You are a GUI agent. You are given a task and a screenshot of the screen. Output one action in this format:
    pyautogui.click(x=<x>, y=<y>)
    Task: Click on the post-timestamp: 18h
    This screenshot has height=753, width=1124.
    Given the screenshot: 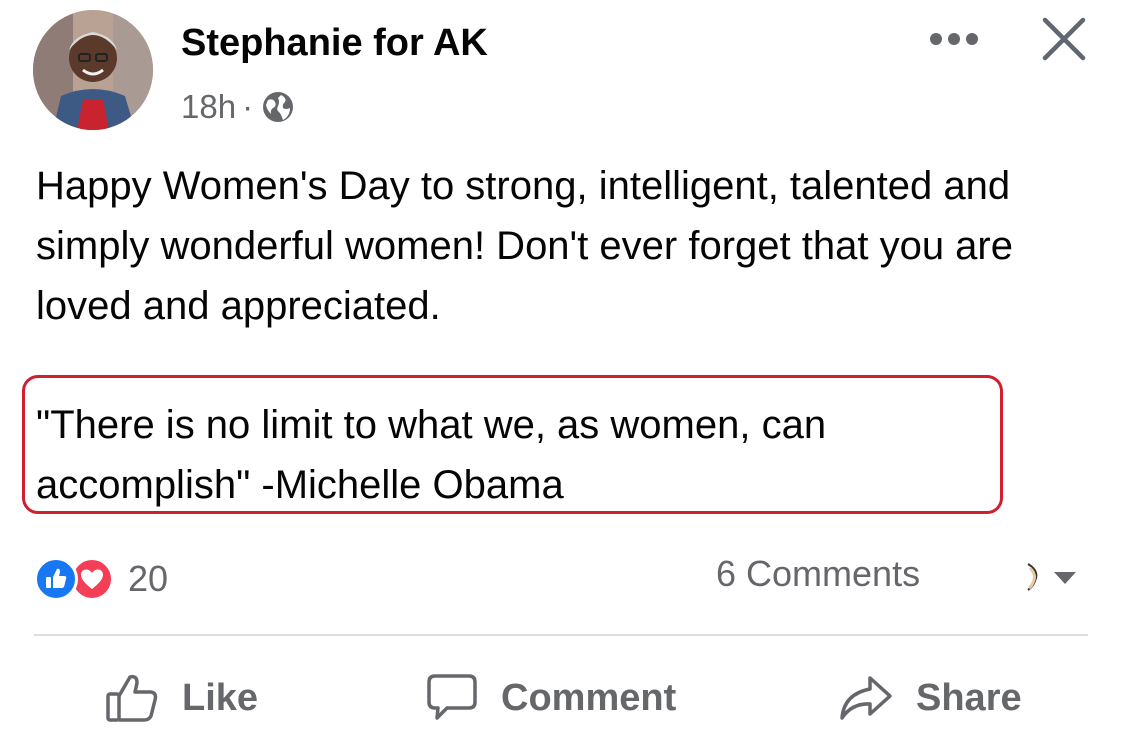 What is the action you would take?
    pyautogui.click(x=208, y=107)
    